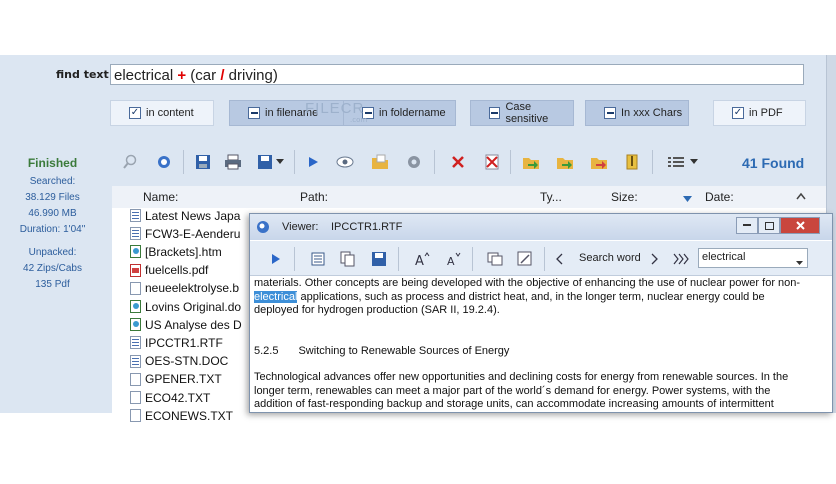 The image size is (836, 484). What do you see at coordinates (359, 120) in the screenshot?
I see `watermark-sub: .com` at bounding box center [359, 120].